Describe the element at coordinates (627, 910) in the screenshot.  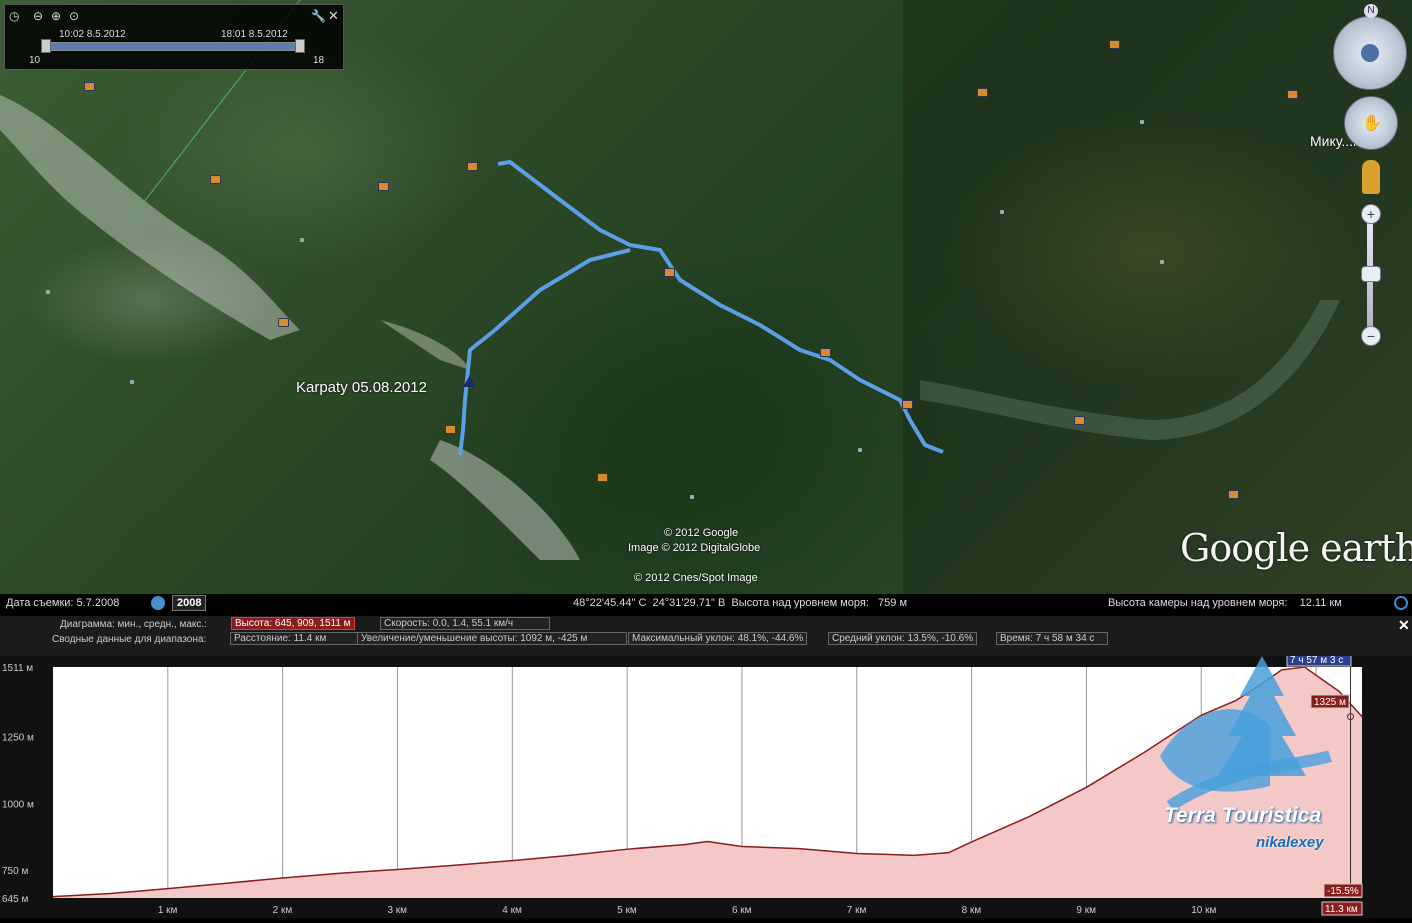
I see `x-tick-label: 5 км` at that location.